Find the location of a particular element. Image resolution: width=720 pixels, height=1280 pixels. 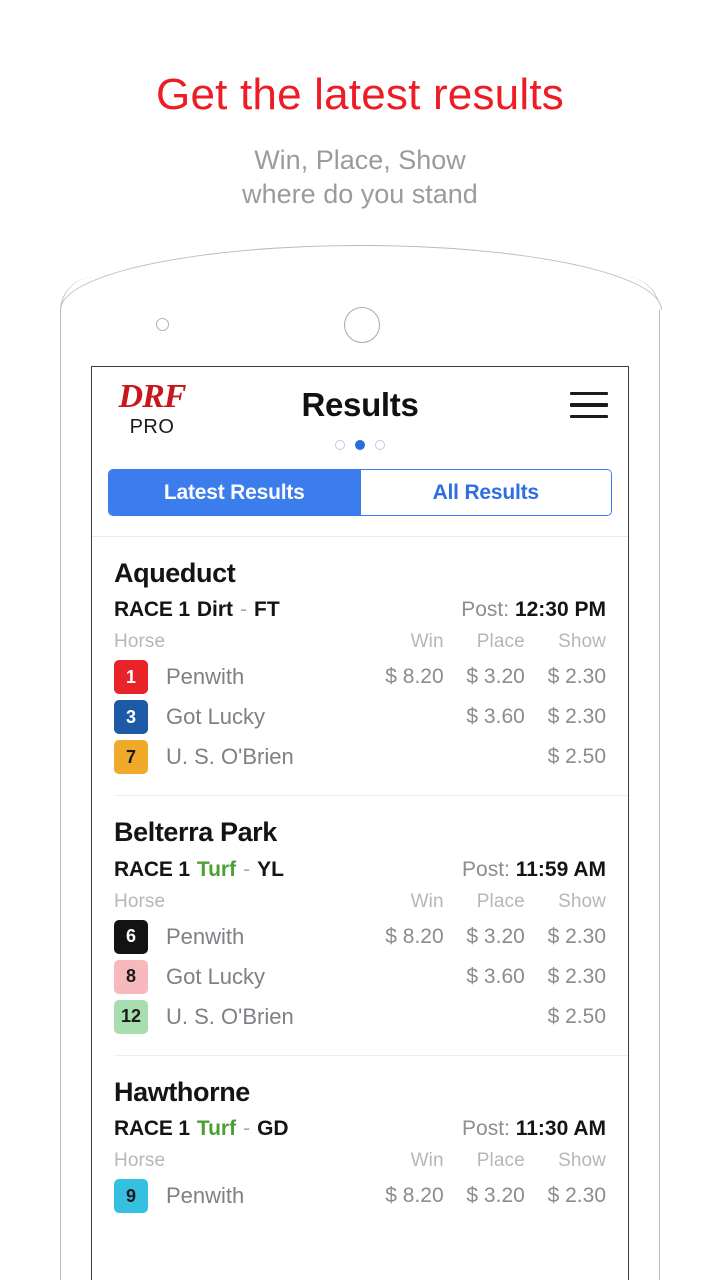

promo-subtitle-line2: where do you stand is located at coordinates (360, 194).